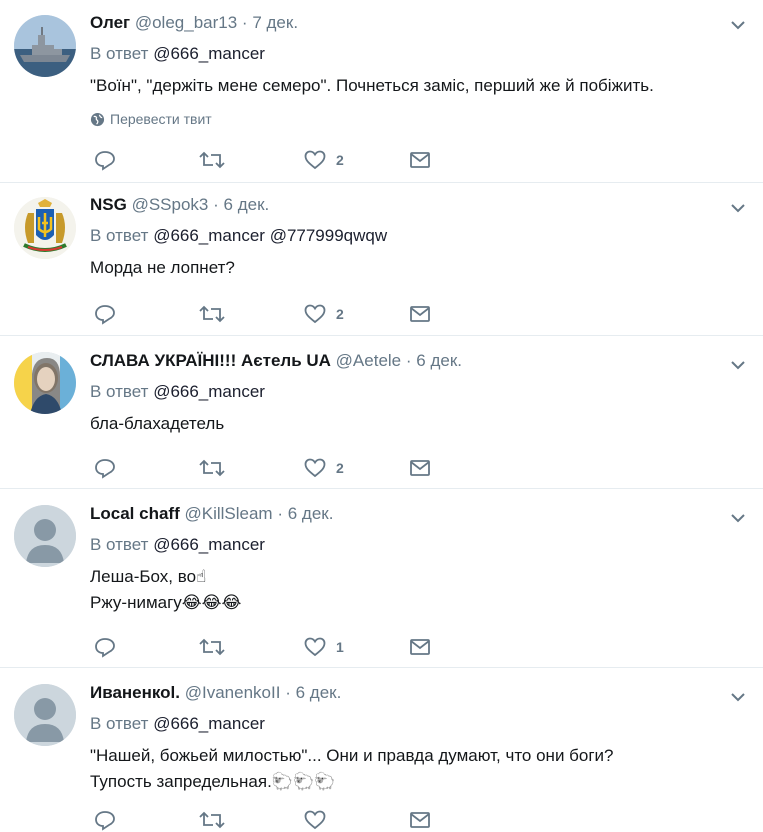  I want to click on globe-icon, so click(97, 119).